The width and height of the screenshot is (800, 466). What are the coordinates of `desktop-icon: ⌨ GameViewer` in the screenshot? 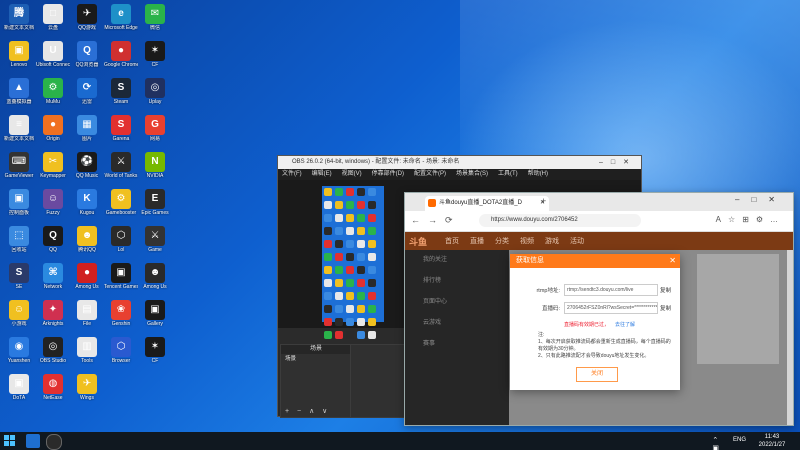 It's located at (19, 170).